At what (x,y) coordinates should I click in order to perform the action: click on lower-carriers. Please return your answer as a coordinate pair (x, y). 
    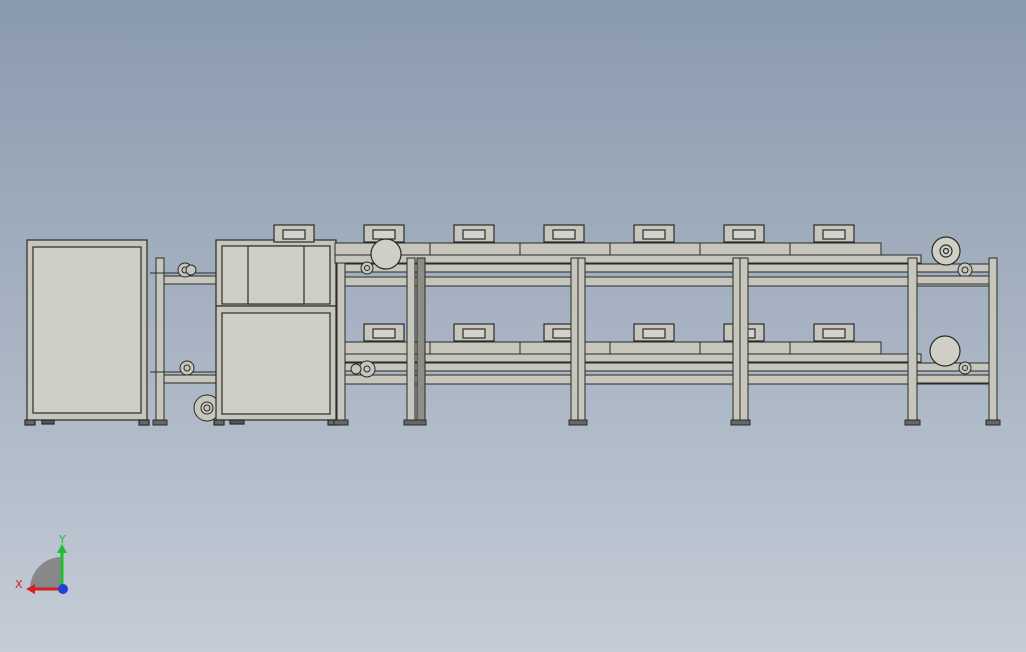
    Looking at the image, I should click on (609, 332).